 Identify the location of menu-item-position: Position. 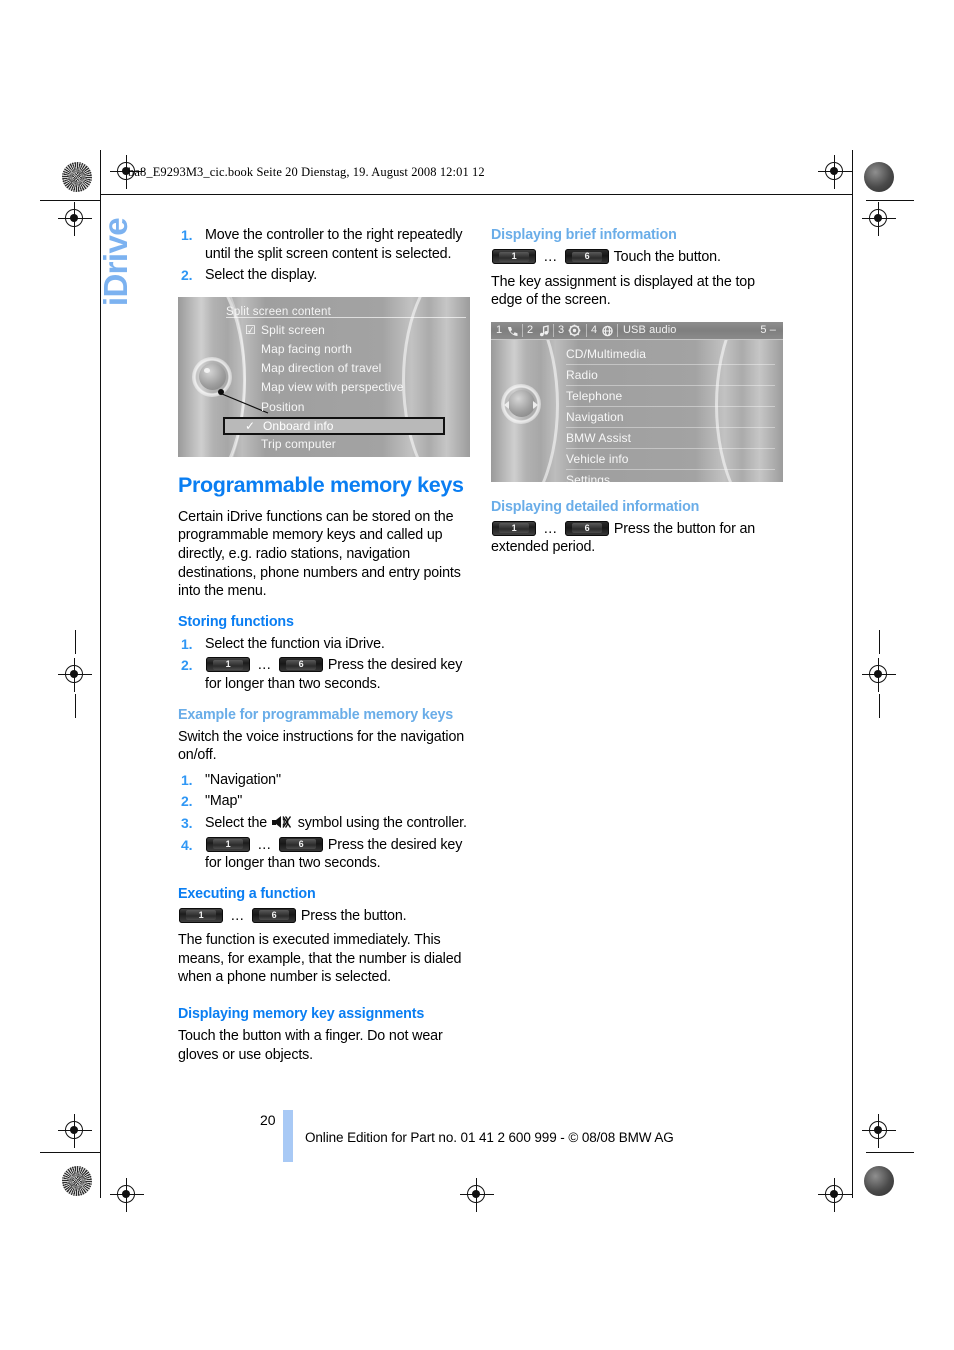
(363, 407).